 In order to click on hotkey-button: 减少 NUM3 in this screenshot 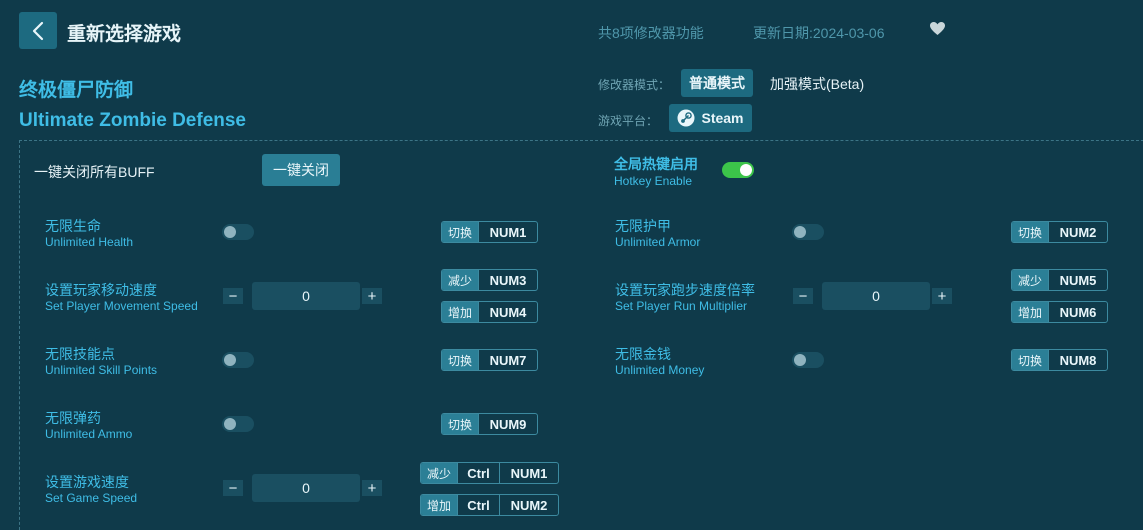, I will do `click(489, 280)`.